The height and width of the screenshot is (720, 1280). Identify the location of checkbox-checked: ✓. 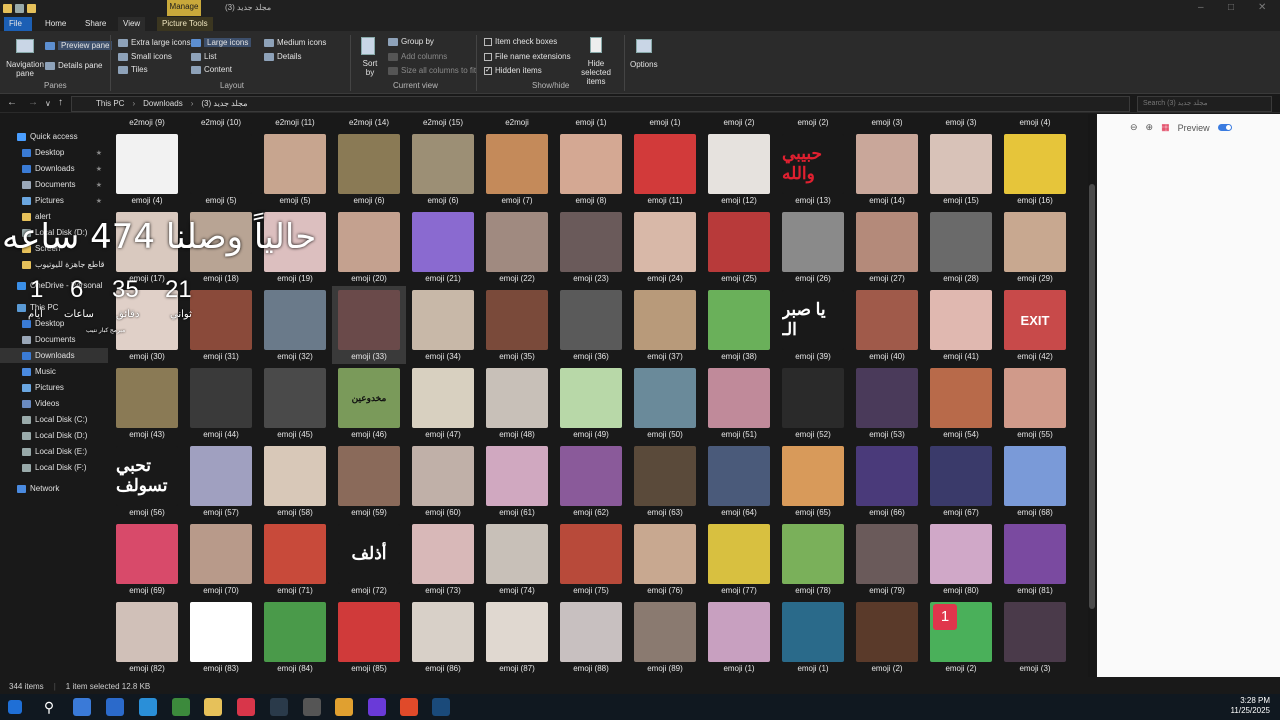
(488, 70).